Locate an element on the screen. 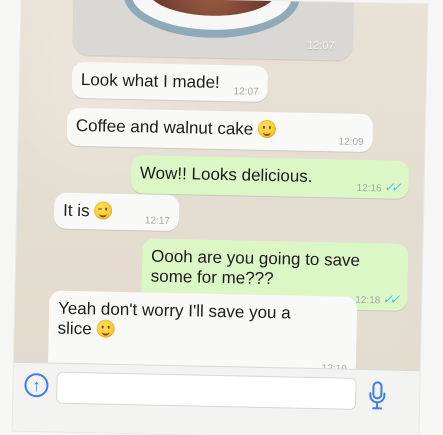 Image resolution: width=443 pixels, height=435 pixels. message-bubble: It is 12:17 is located at coordinates (116, 212).